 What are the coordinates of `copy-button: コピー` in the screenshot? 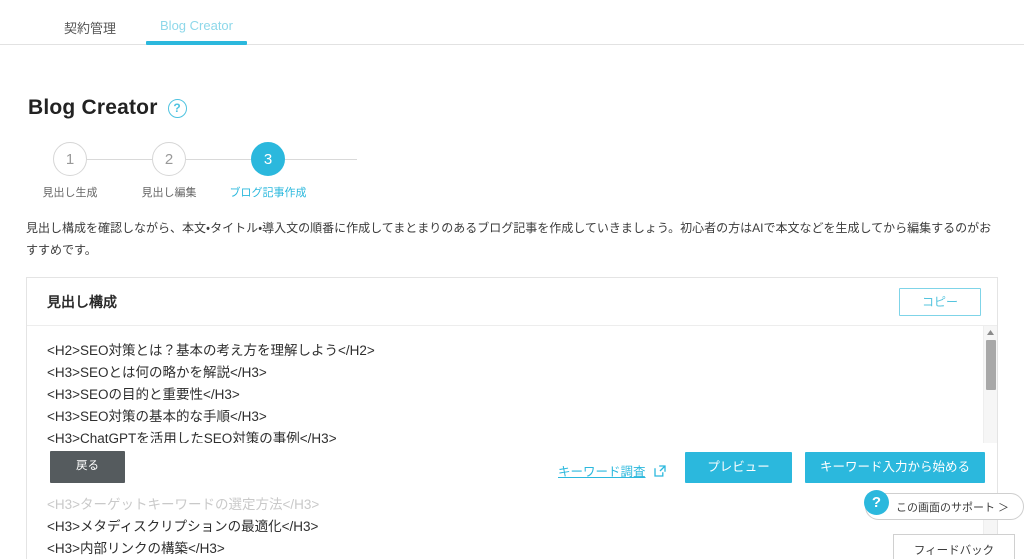 It's located at (939, 301).